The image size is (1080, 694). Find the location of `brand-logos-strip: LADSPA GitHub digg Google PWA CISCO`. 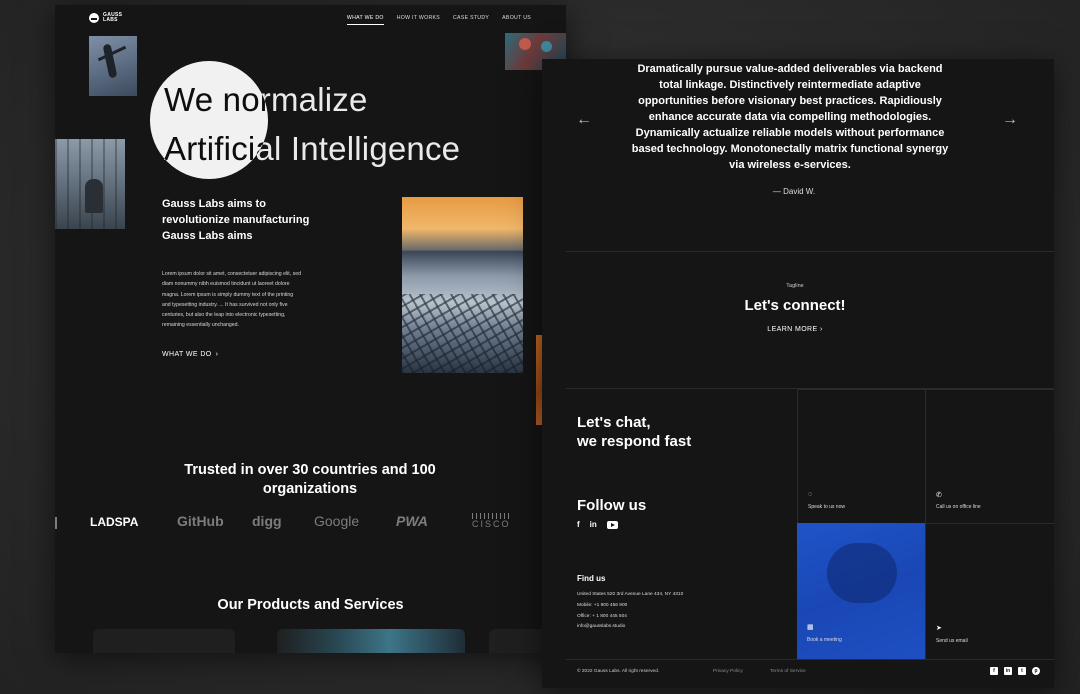

brand-logos-strip: LADSPA GitHub digg Google PWA CISCO is located at coordinates (310, 524).